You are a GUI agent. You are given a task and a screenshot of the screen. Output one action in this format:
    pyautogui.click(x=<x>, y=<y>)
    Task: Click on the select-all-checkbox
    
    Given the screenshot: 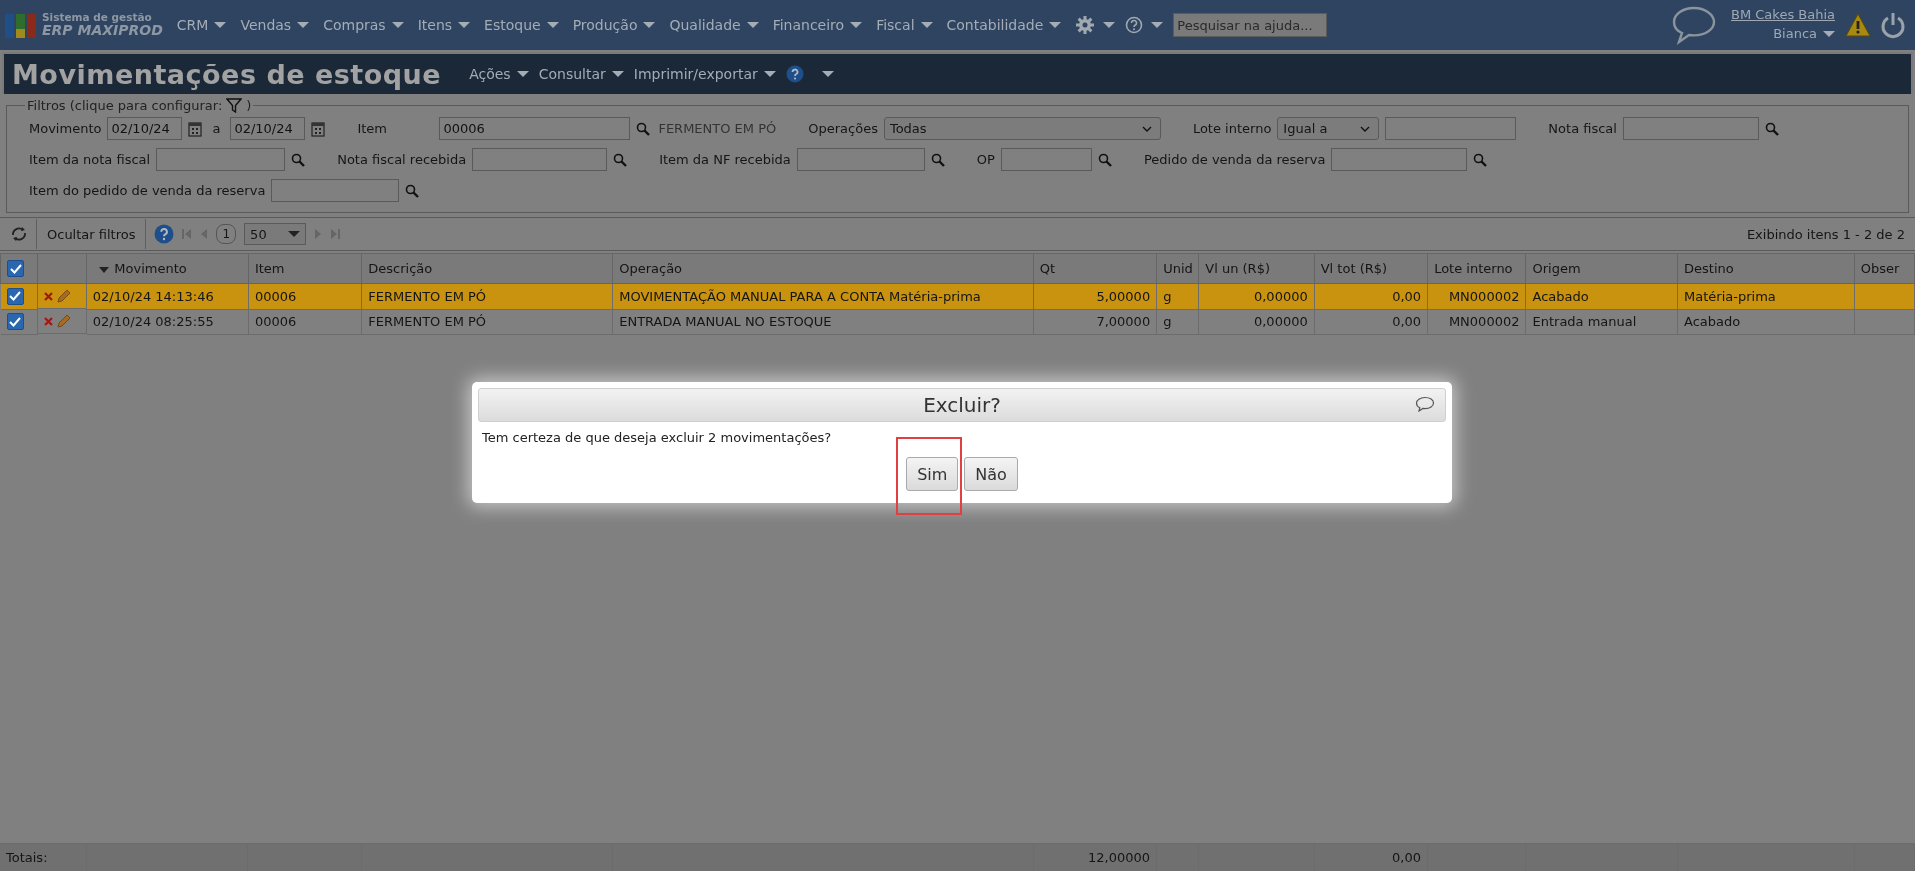 What is the action you would take?
    pyautogui.click(x=15, y=268)
    